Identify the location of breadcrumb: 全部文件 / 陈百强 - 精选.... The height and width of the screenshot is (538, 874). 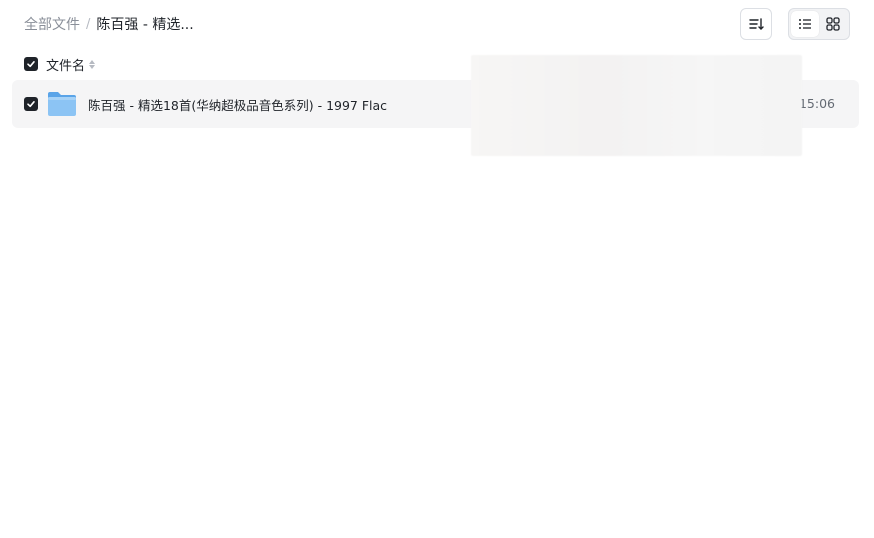
(109, 24).